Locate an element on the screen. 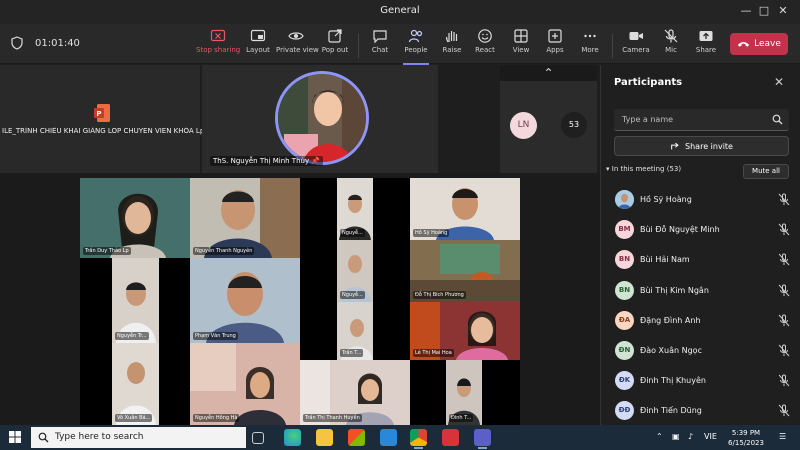 The width and height of the screenshot is (800, 450). edge-icon is located at coordinates (292, 437).